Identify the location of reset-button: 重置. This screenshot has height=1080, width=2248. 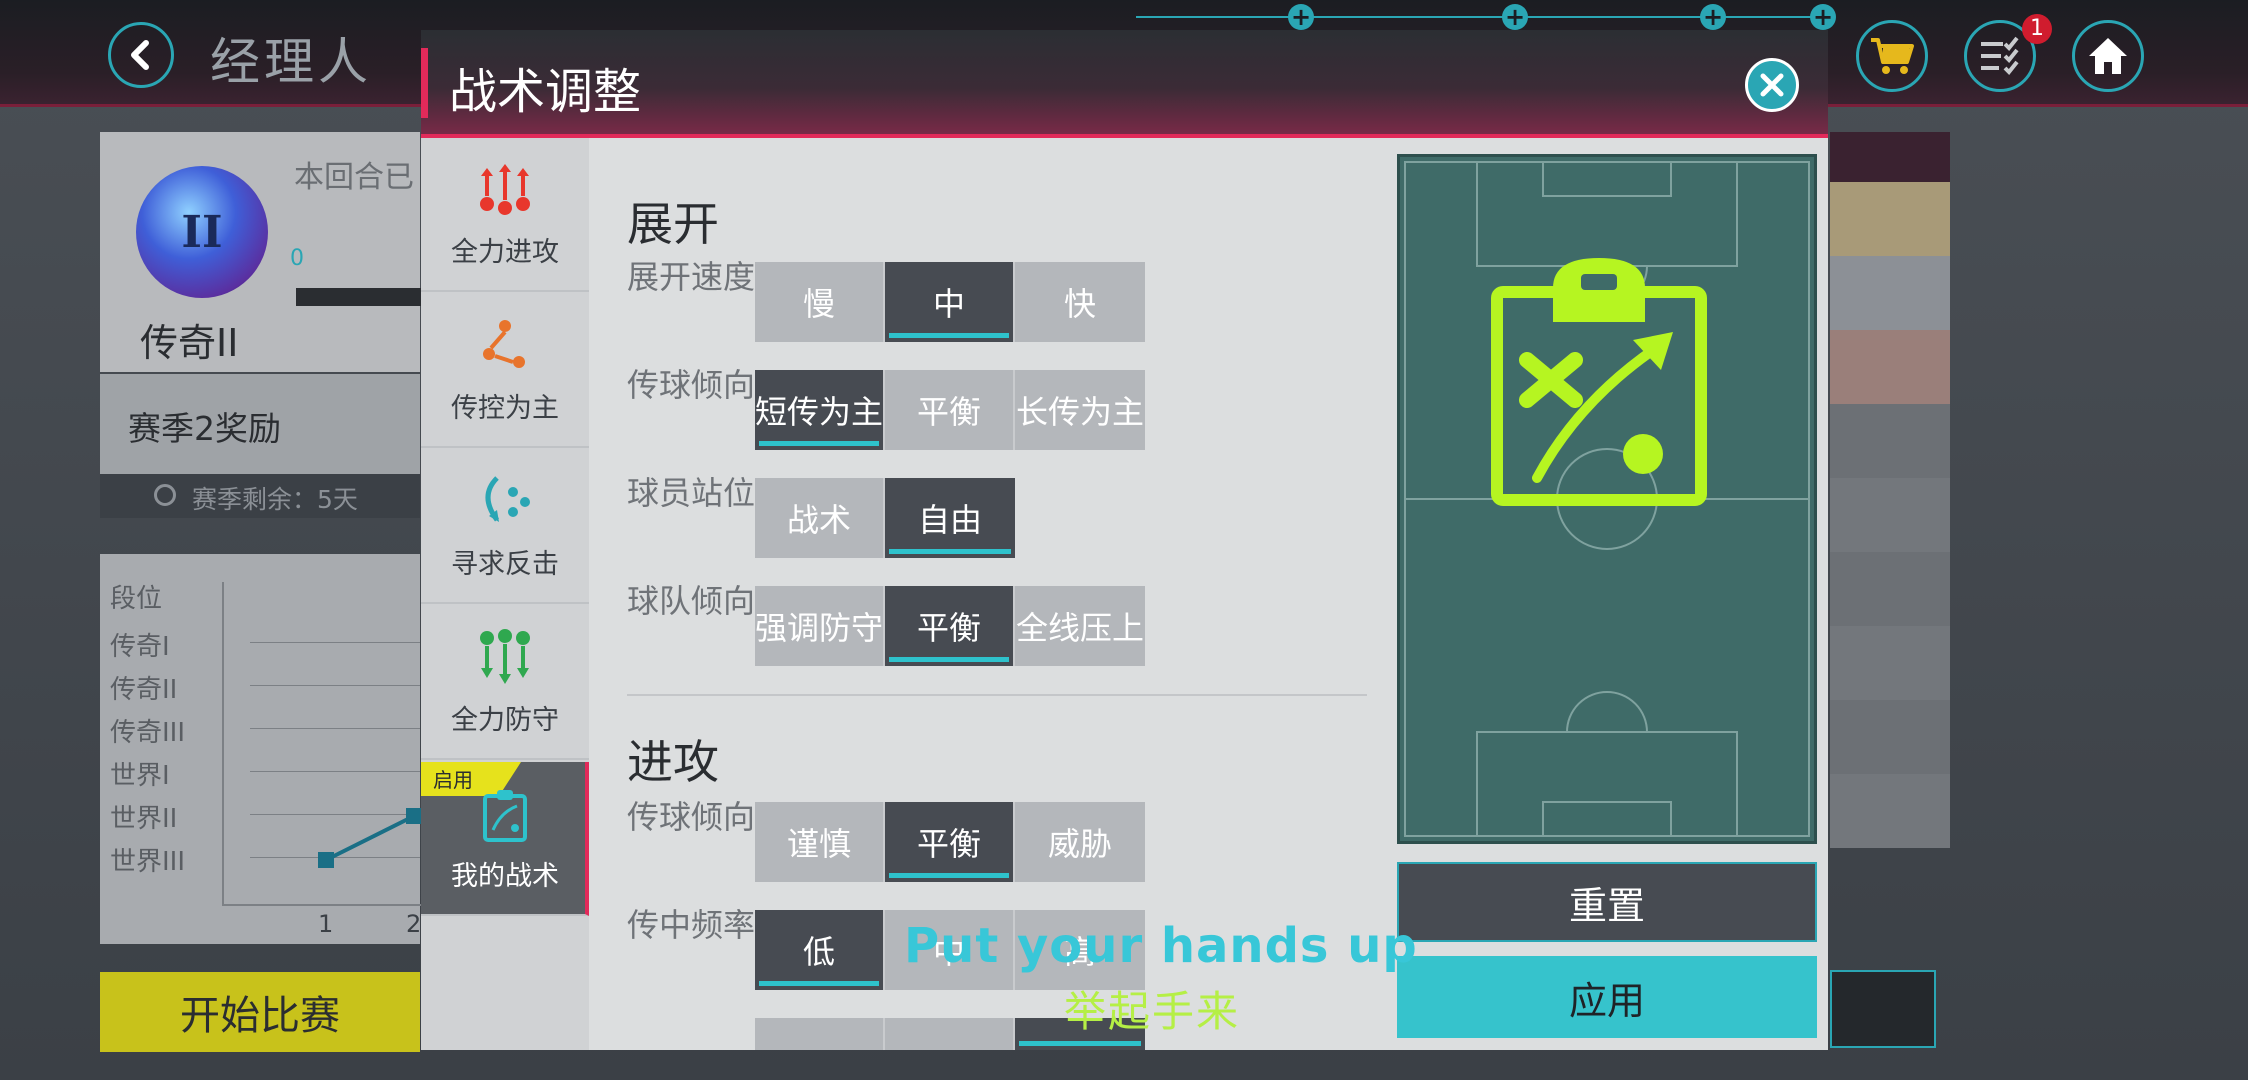
(1607, 902).